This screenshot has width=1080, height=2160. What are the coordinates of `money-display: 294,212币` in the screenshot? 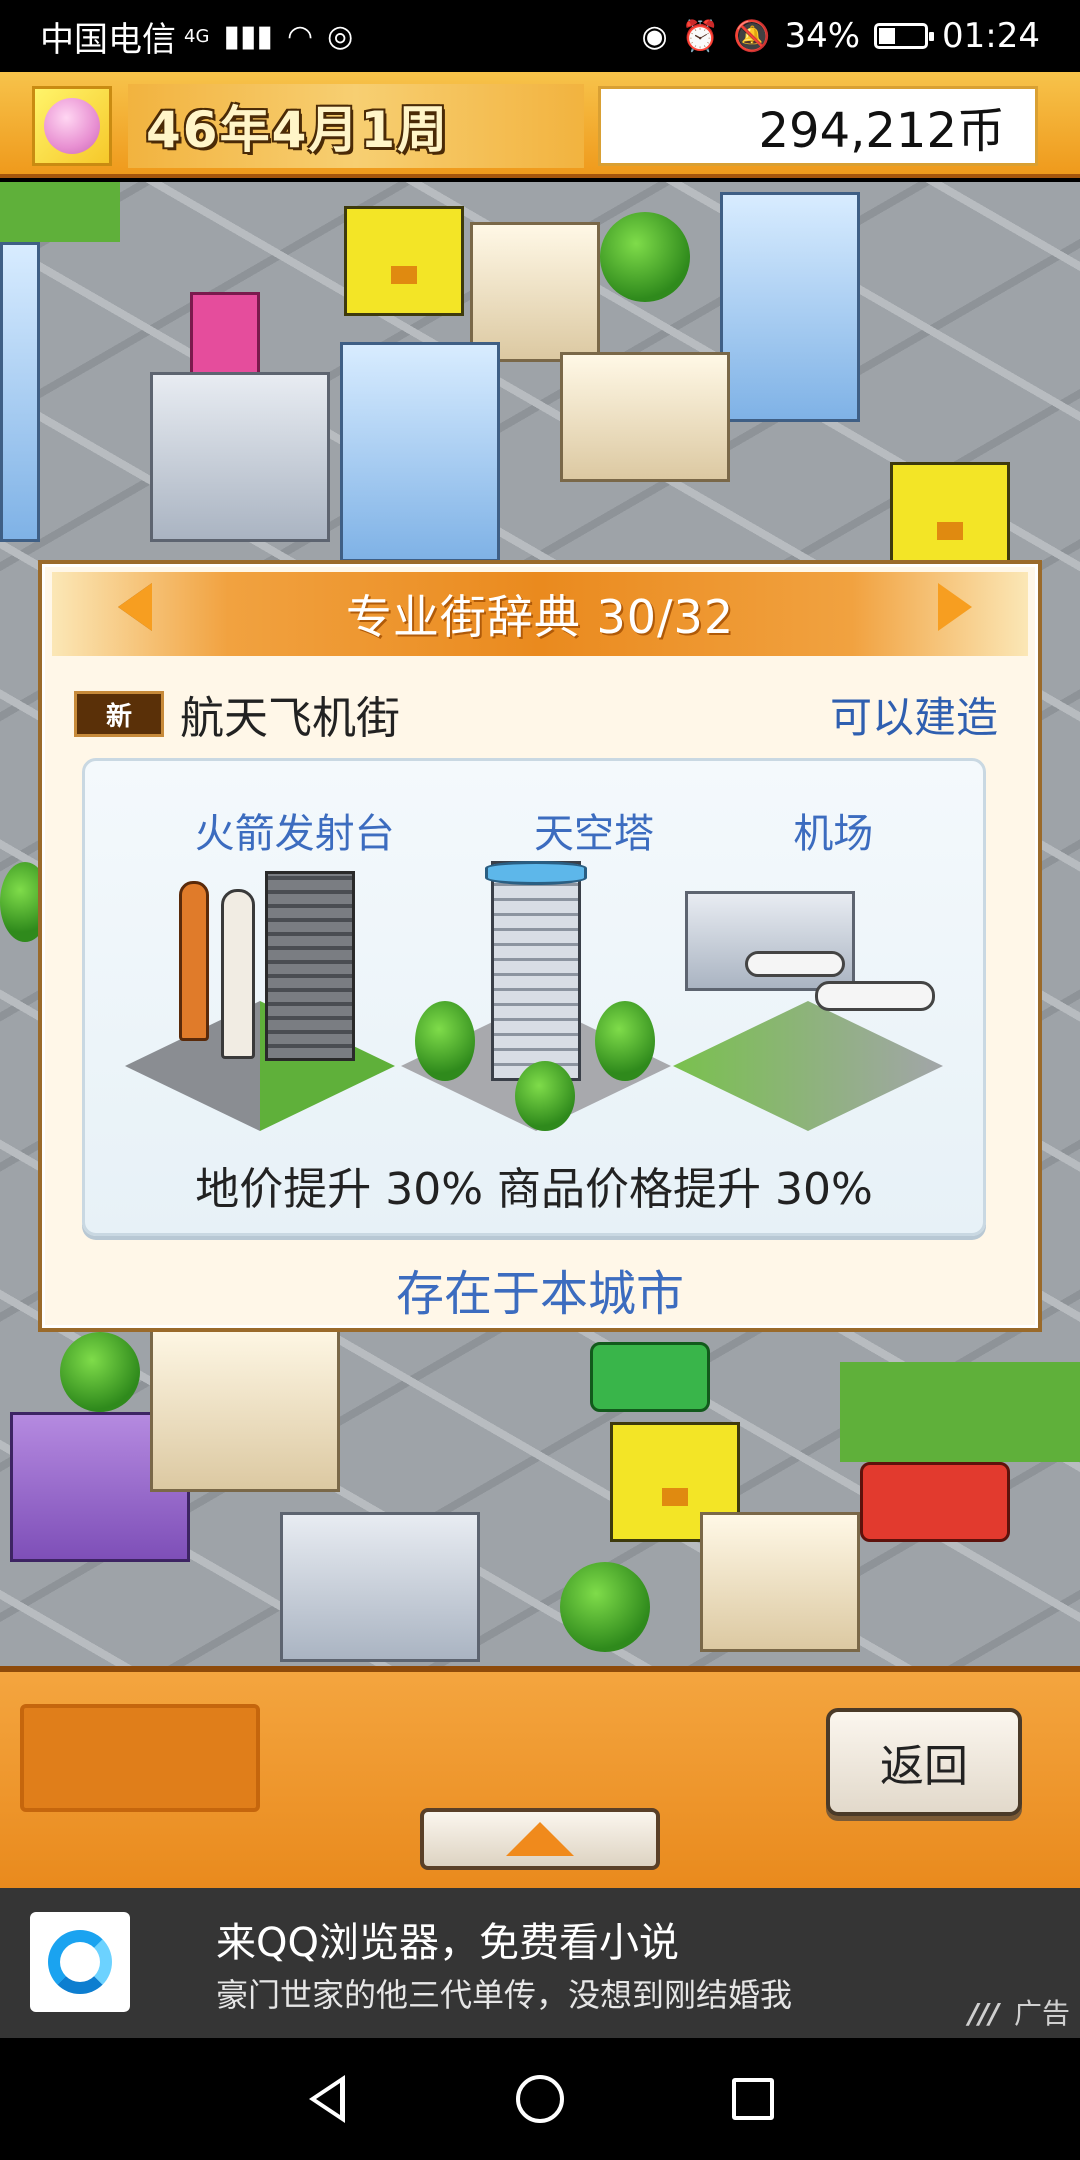 It's located at (818, 126).